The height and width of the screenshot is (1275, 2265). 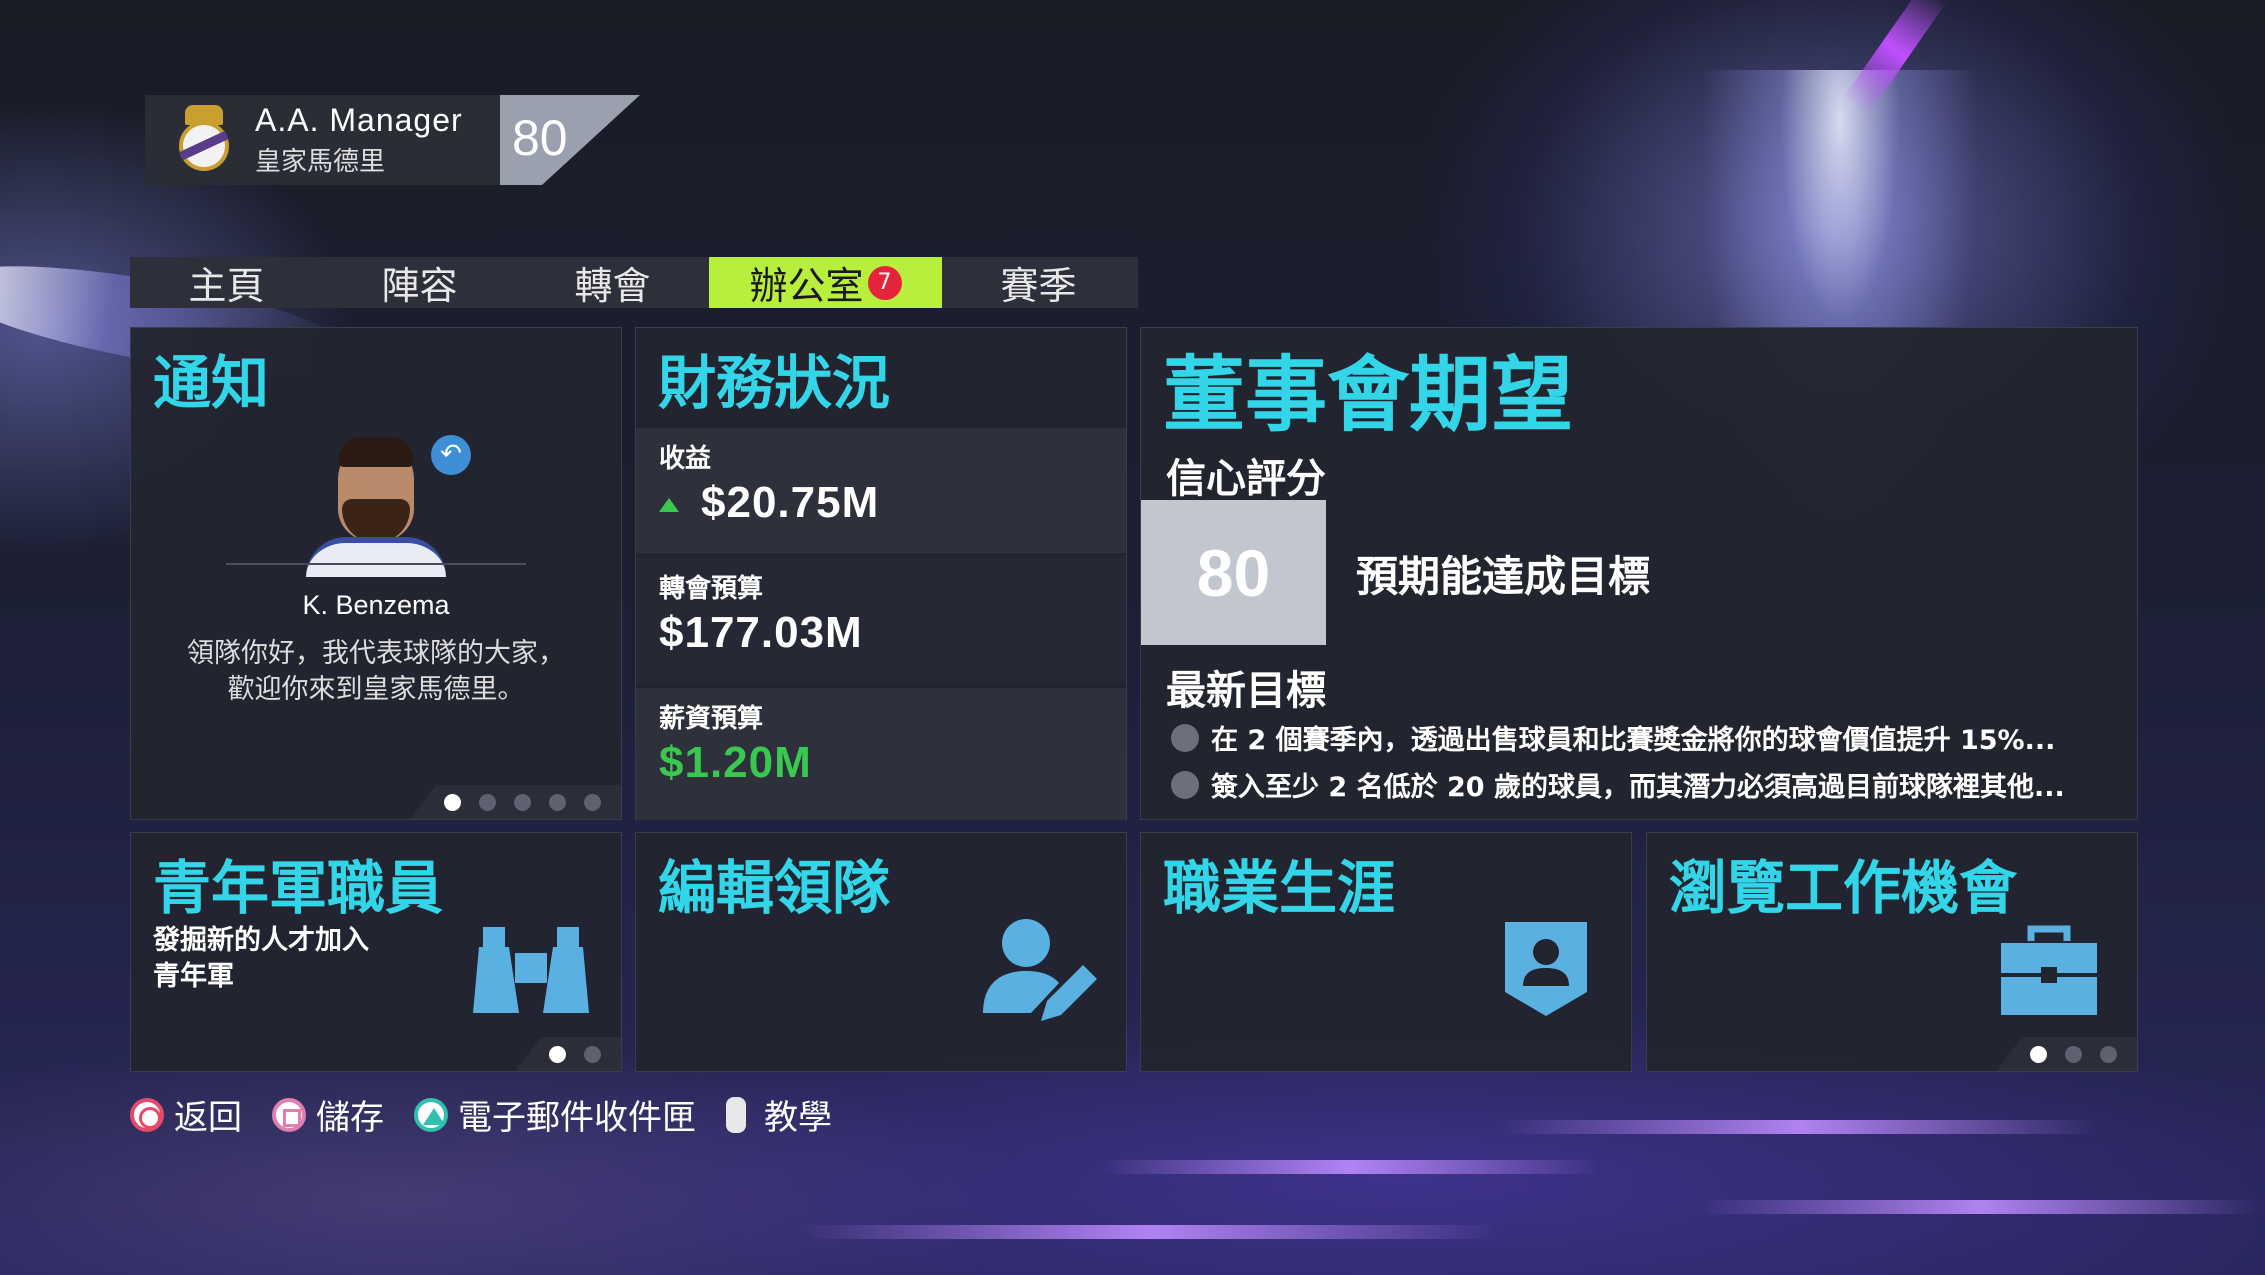 I want to click on job-opportunities-tile: 瀏覽工作機會, so click(x=1892, y=952).